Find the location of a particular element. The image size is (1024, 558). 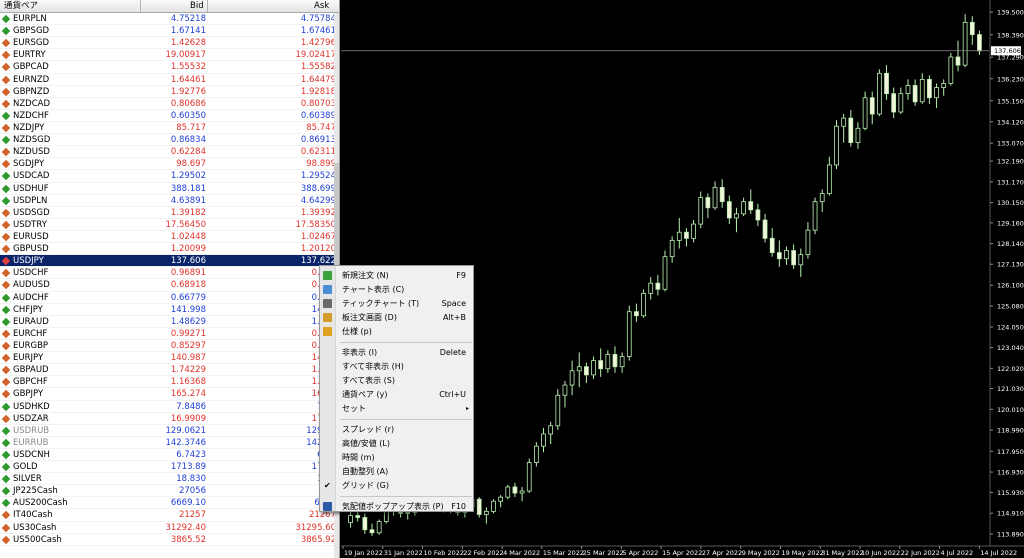

symbol-row: GBPNZD 1.92776 1.92818 is located at coordinates (169, 92).